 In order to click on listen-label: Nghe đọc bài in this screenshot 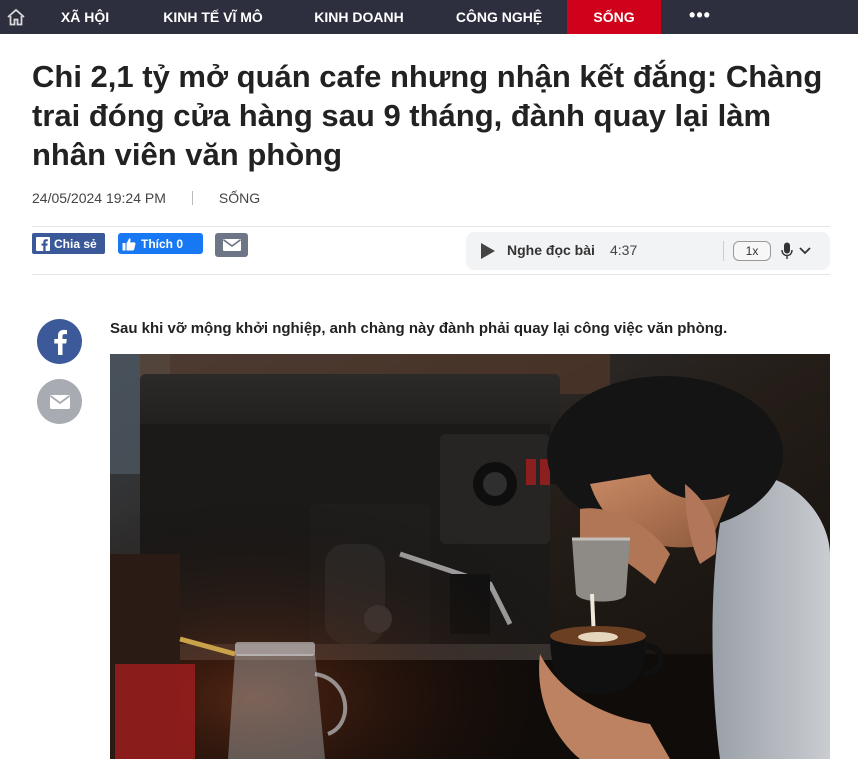, I will do `click(551, 250)`.